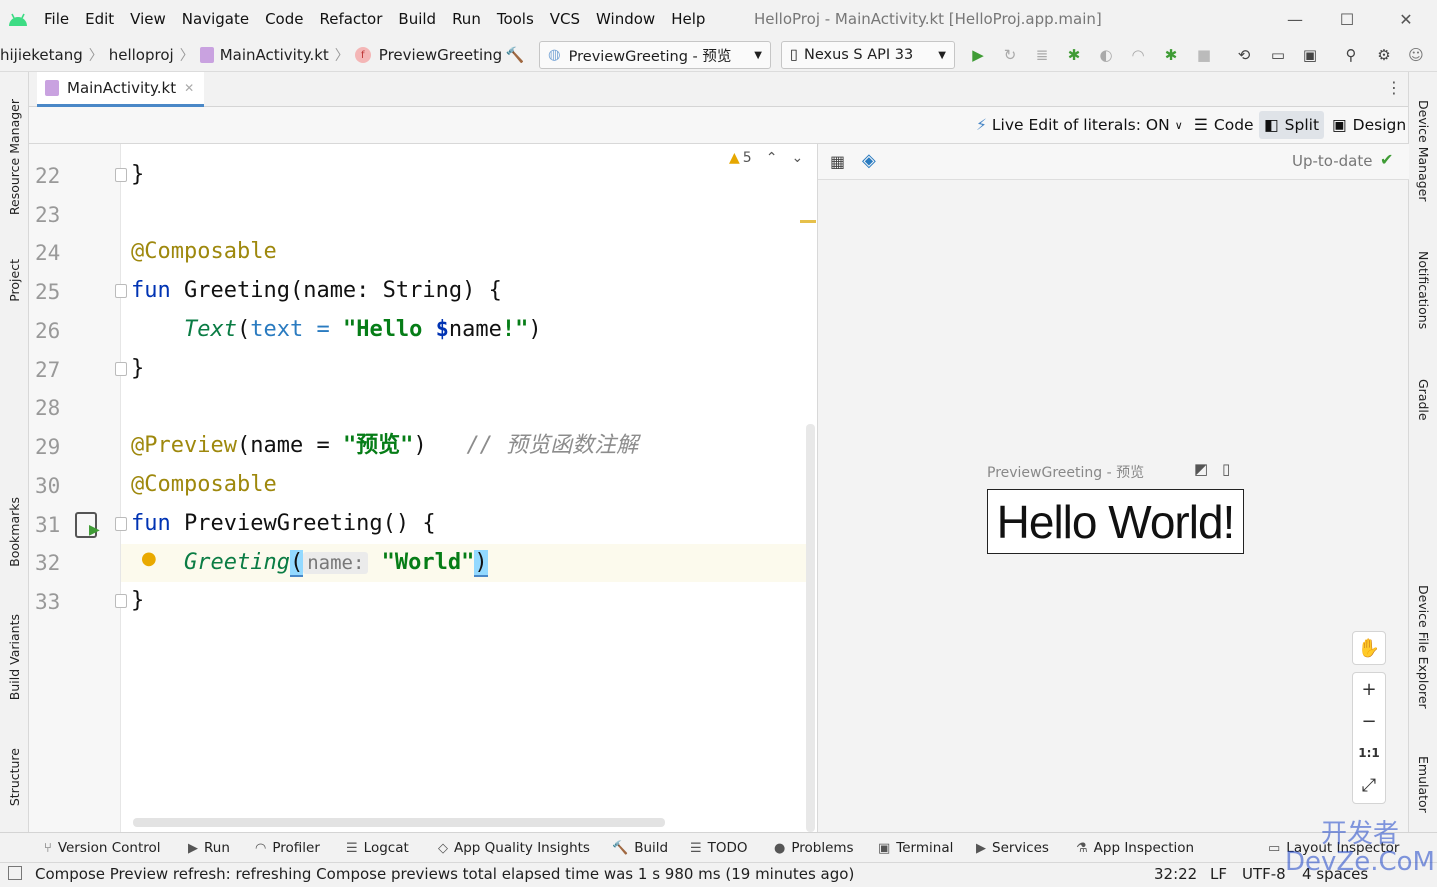 The height and width of the screenshot is (887, 1437). I want to click on previous-highlight-icon: ⌃, so click(772, 158).